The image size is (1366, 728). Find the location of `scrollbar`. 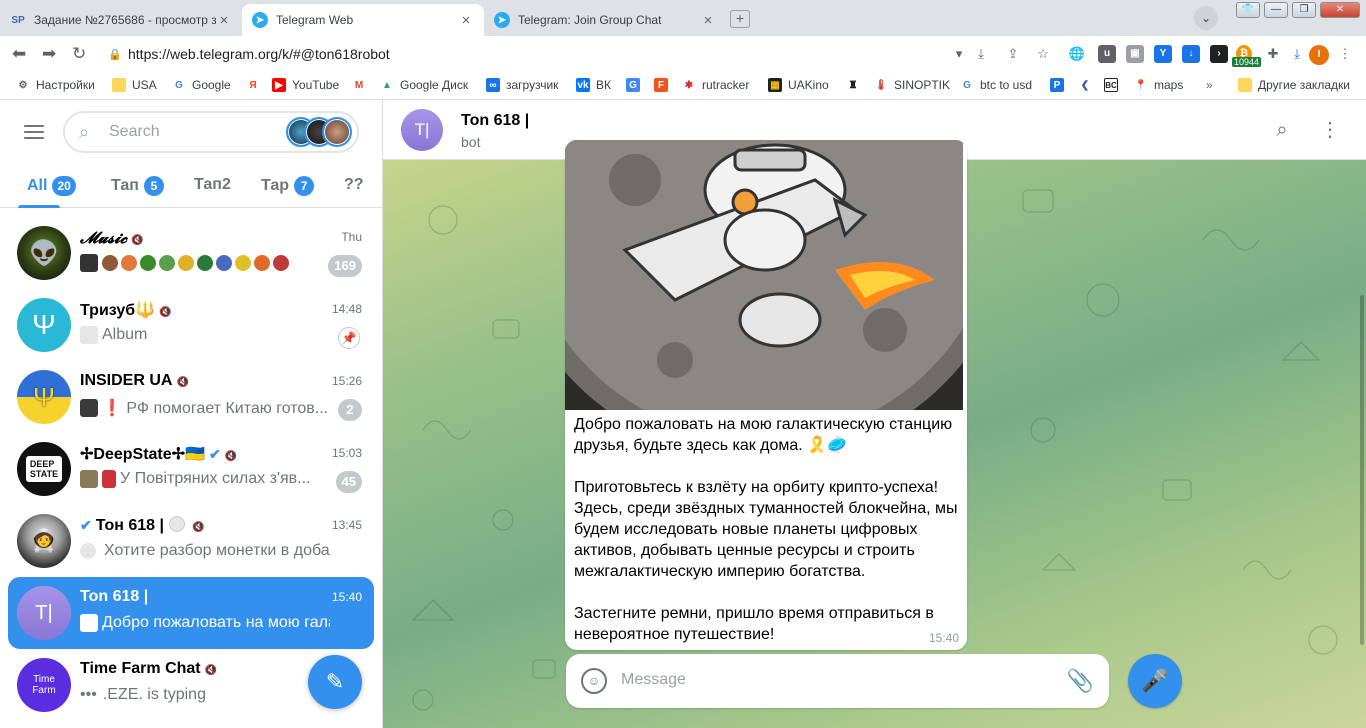

scrollbar is located at coordinates (1362, 470).